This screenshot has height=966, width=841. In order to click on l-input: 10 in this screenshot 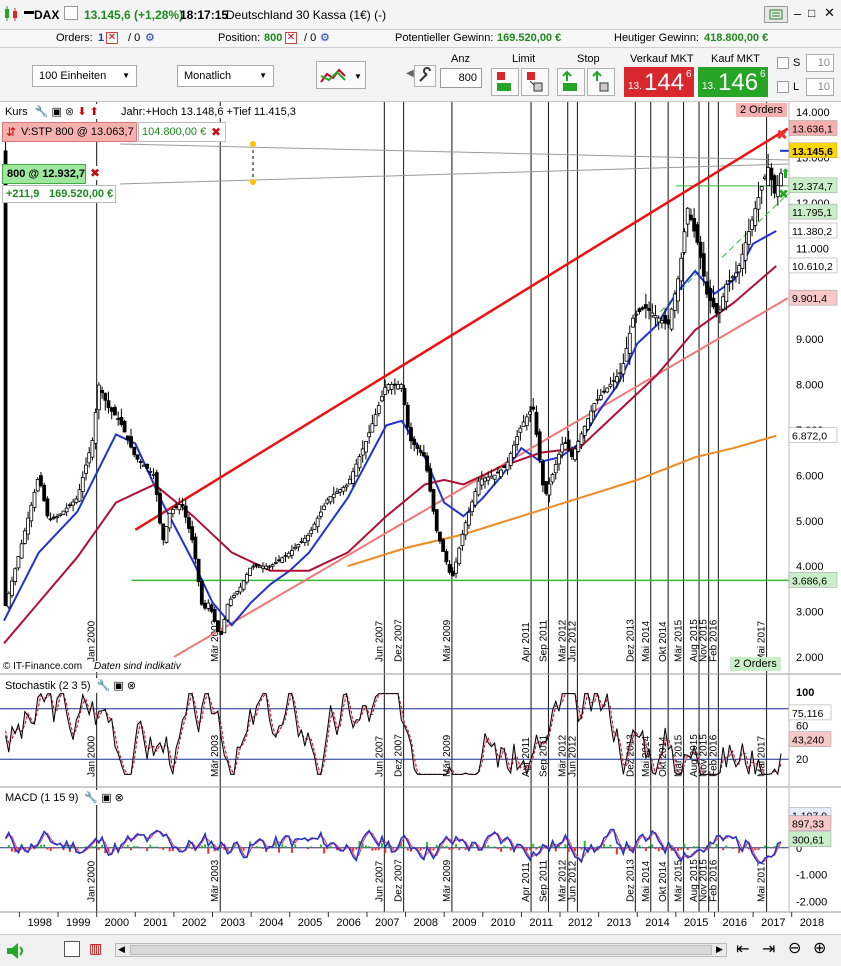, I will do `click(820, 87)`.